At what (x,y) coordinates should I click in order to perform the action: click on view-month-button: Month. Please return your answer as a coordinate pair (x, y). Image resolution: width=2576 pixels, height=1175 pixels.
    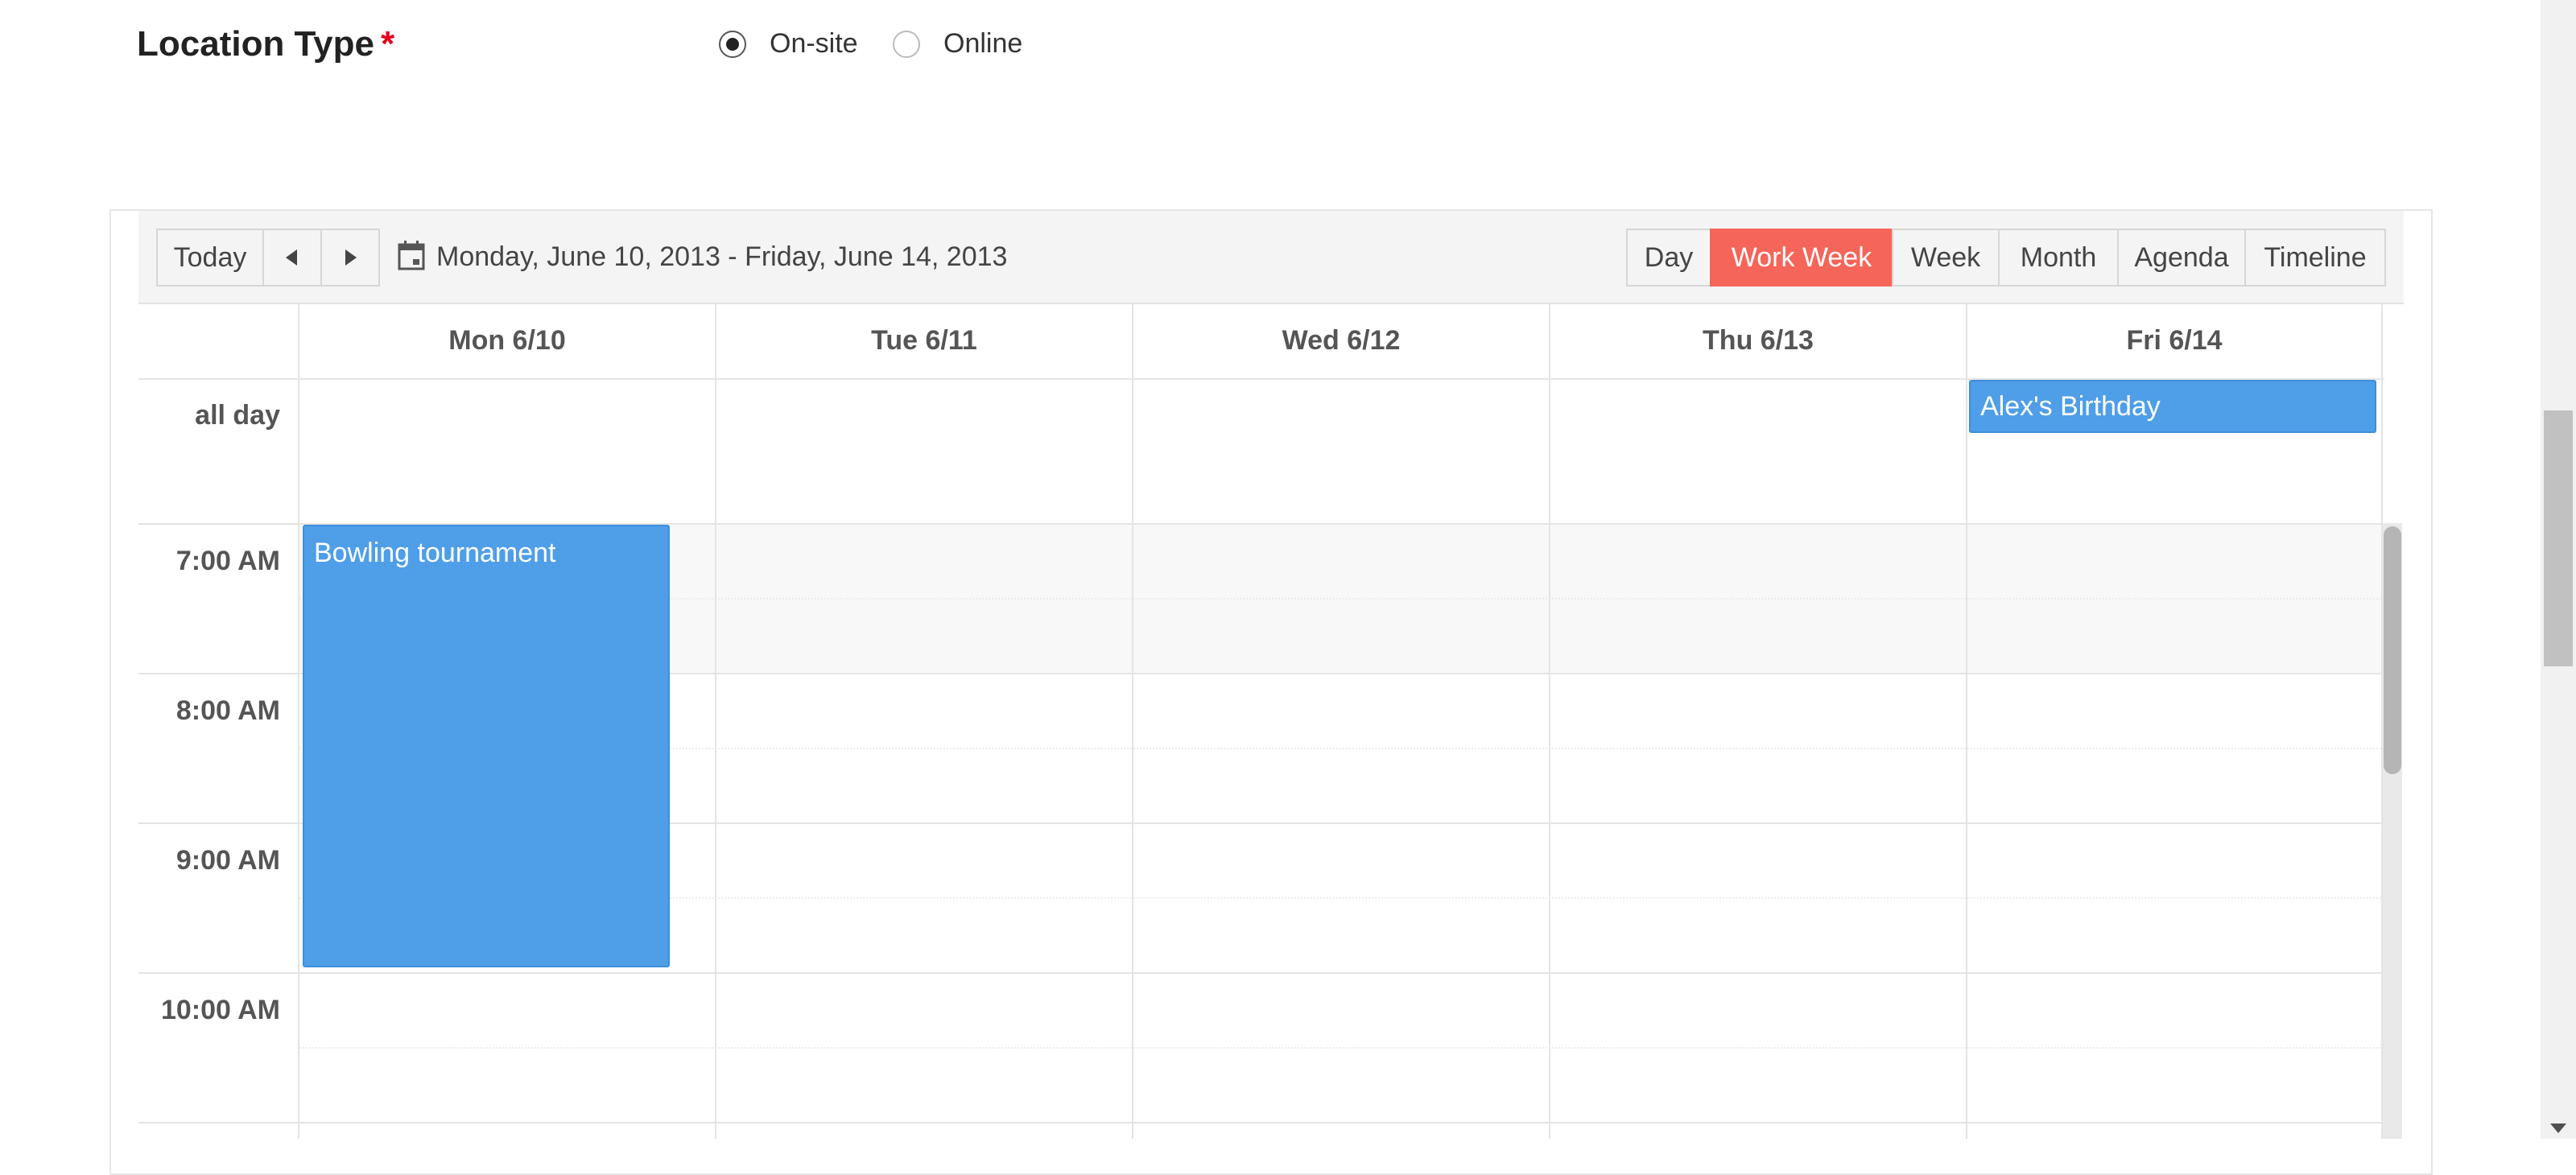
    Looking at the image, I should click on (2058, 258).